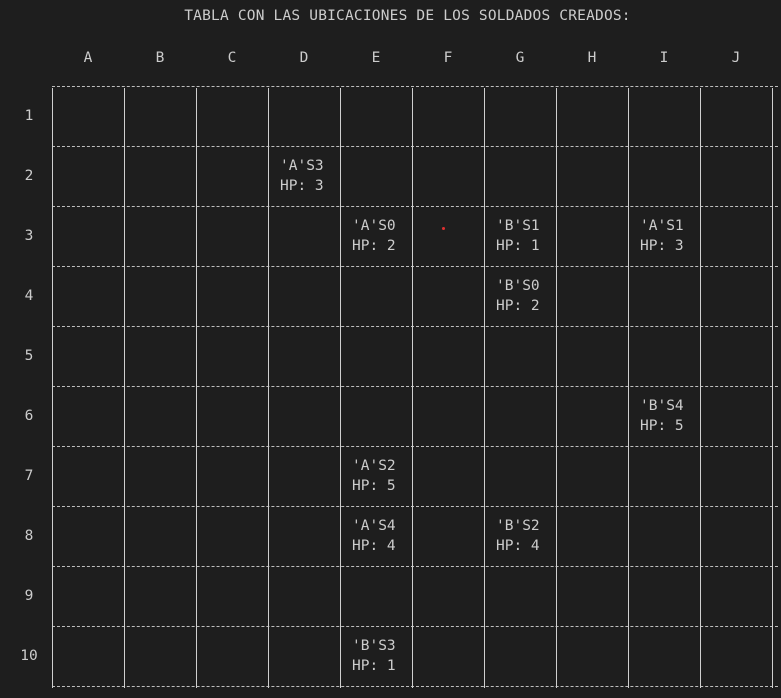  What do you see at coordinates (662, 236) in the screenshot?
I see `soldier-cell: 'A'S1 HP: 3` at bounding box center [662, 236].